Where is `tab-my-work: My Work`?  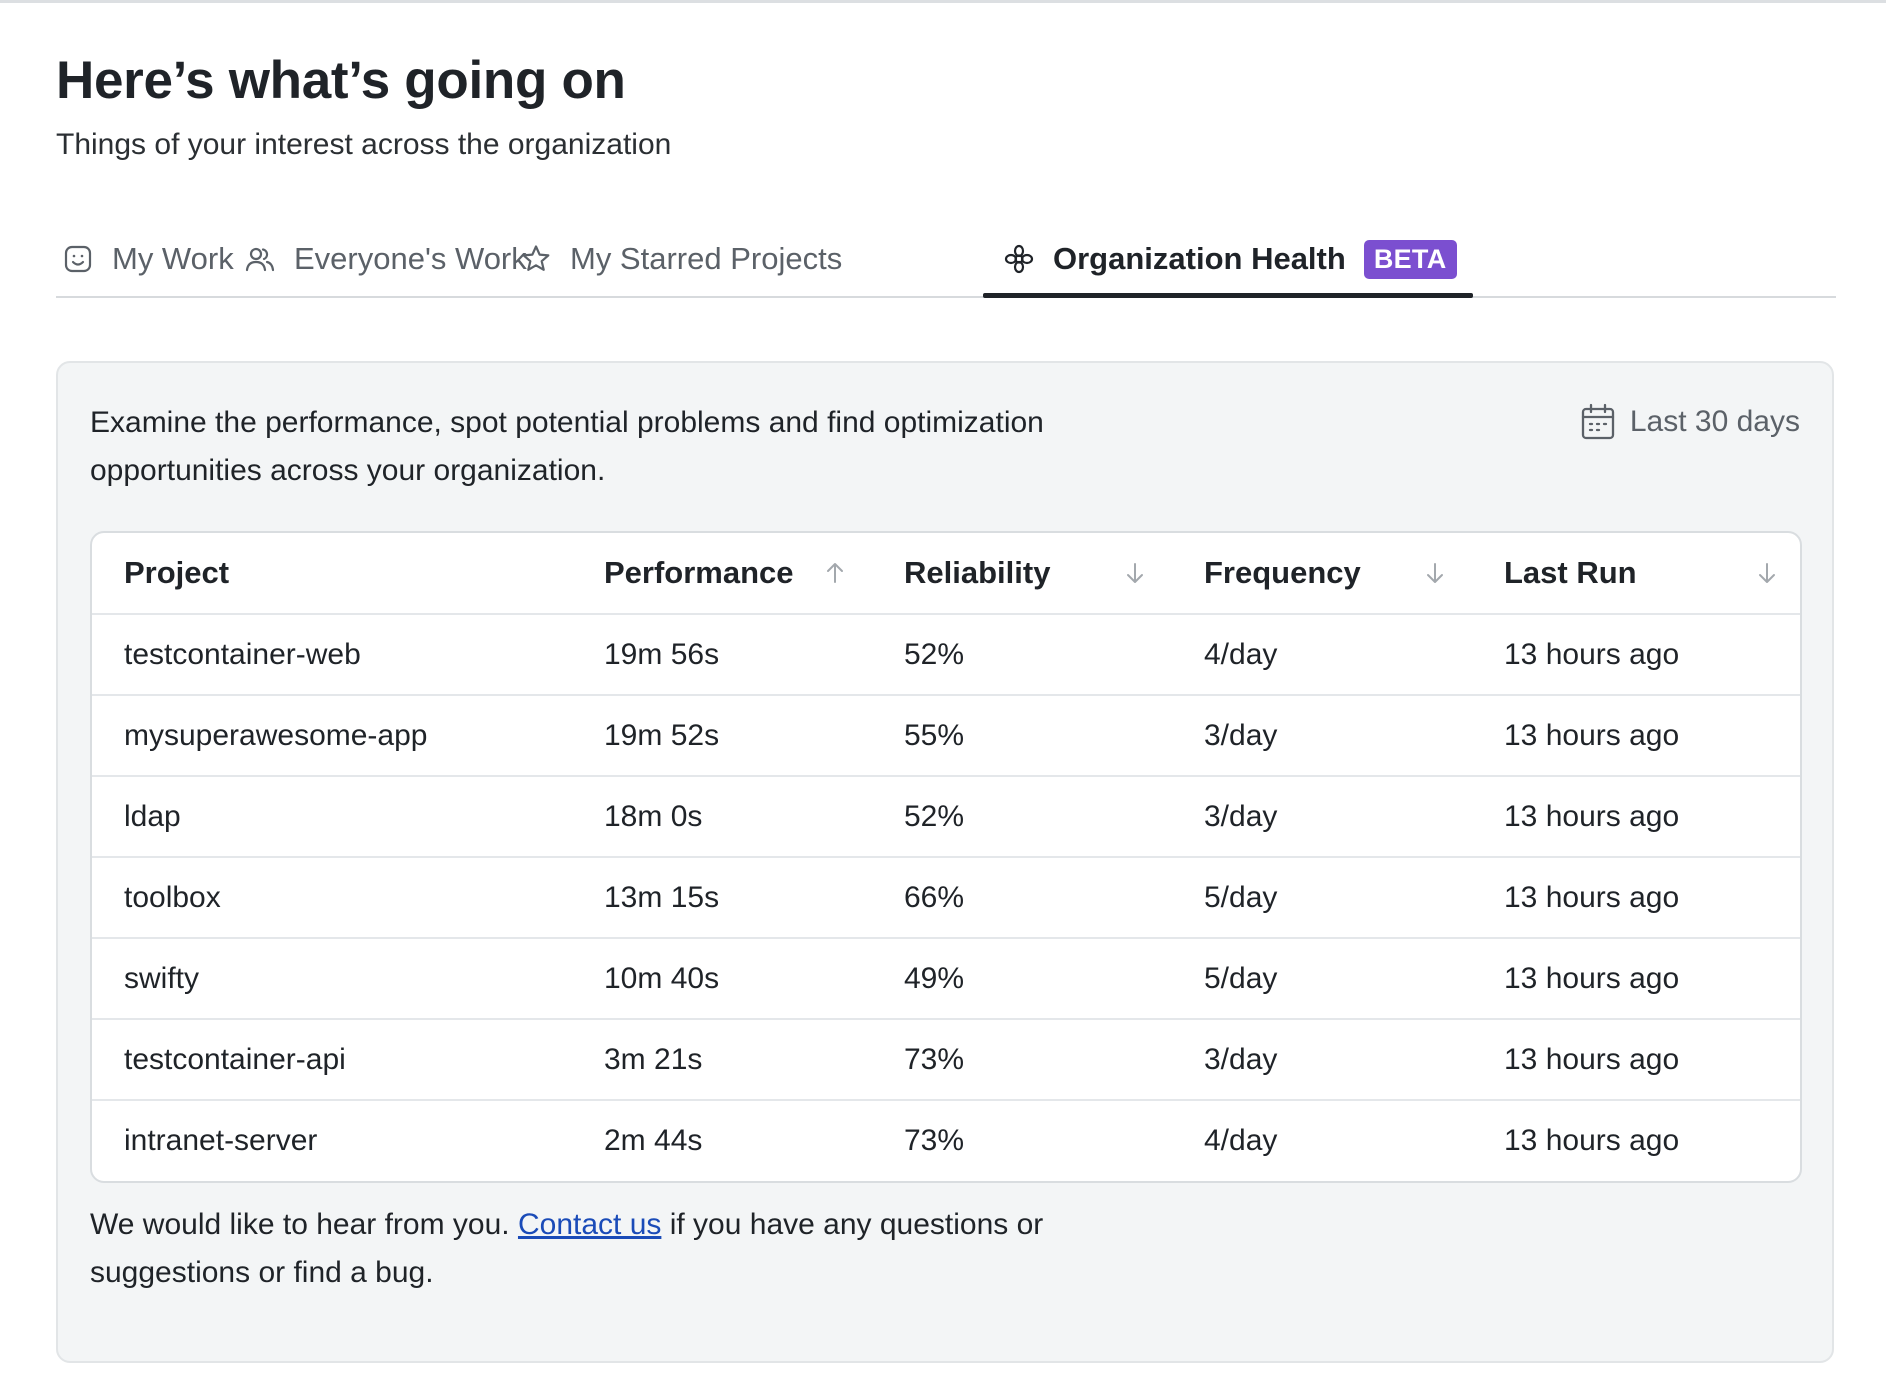 tab-my-work: My Work is located at coordinates (148, 259).